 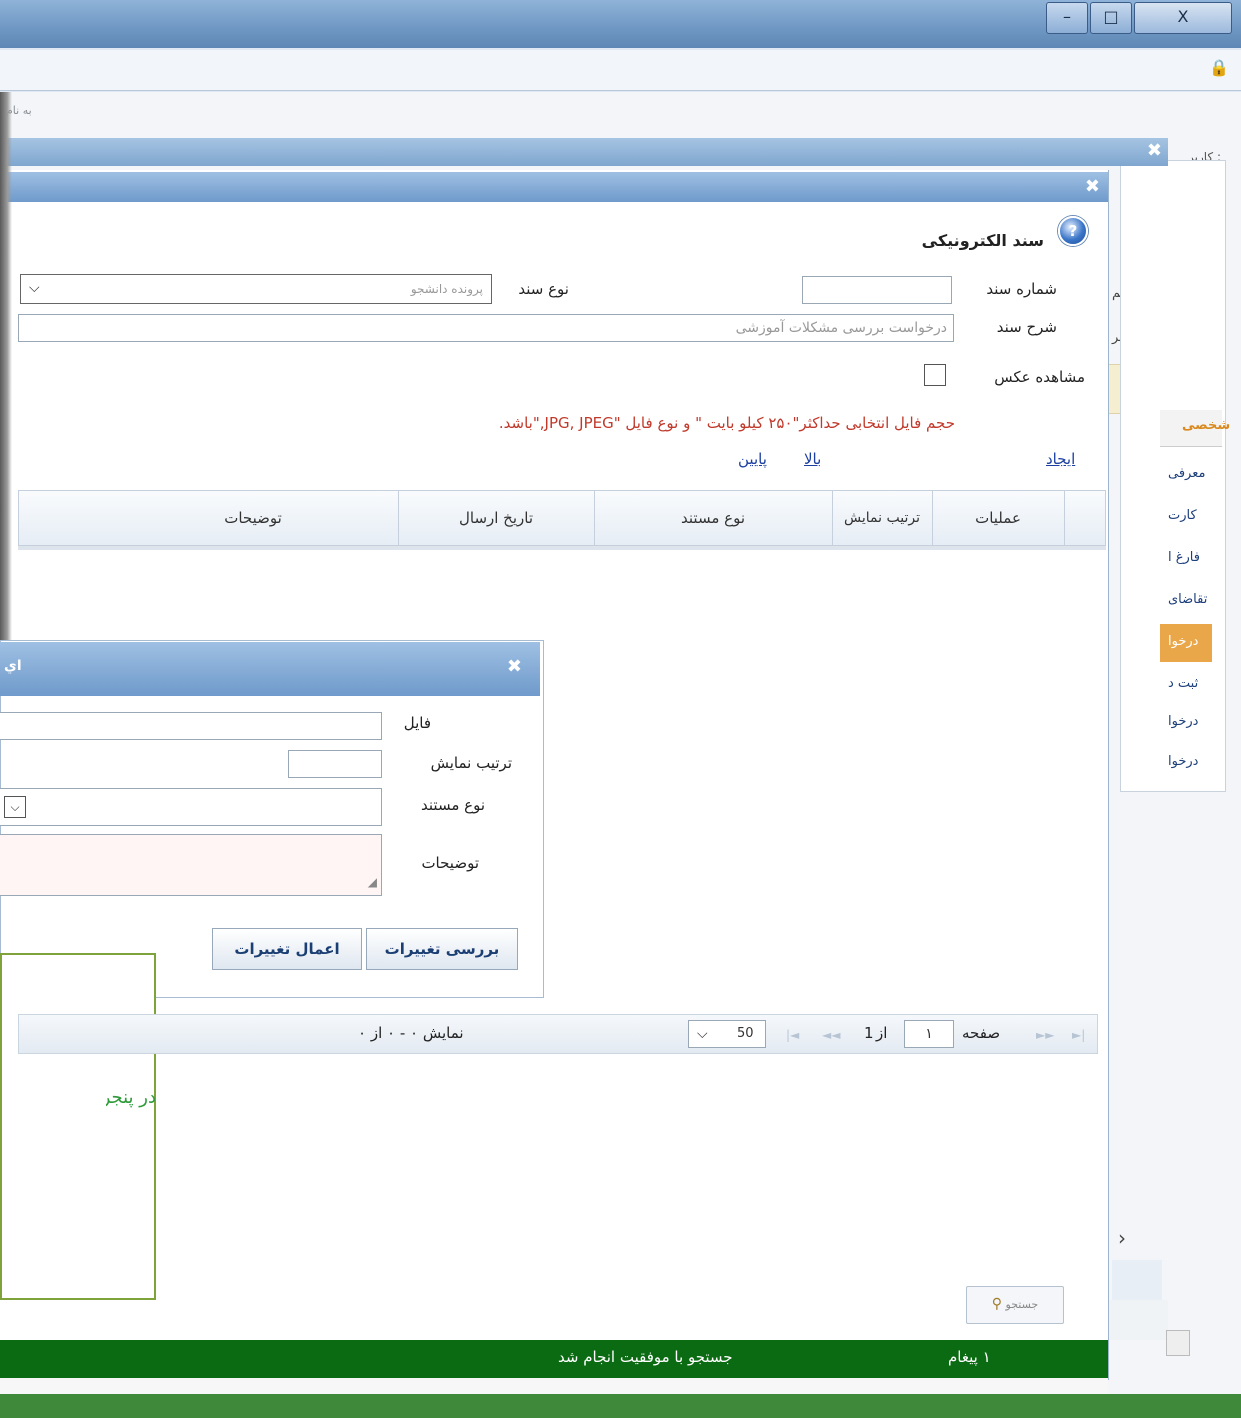 What do you see at coordinates (998, 518) in the screenshot?
I see `column-header-operations: عملیات` at bounding box center [998, 518].